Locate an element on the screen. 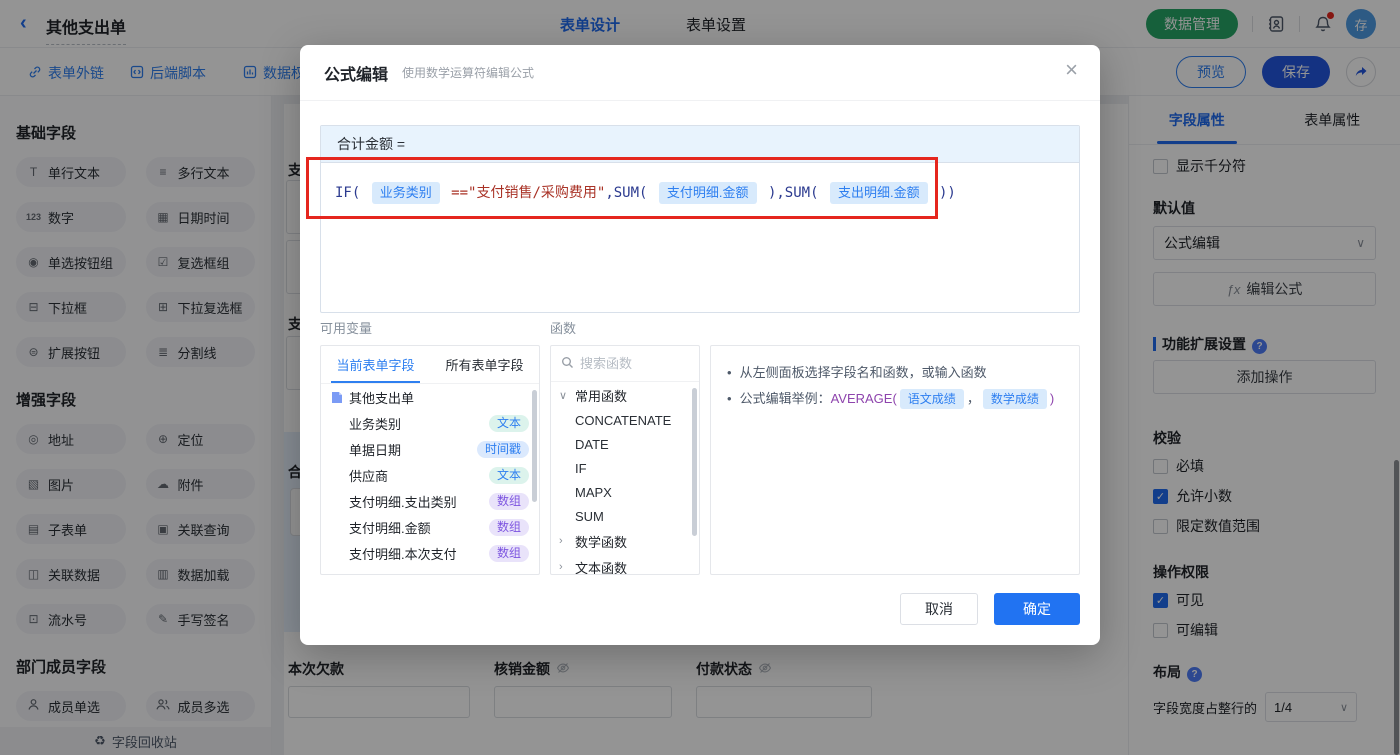 Image resolution: width=1400 pixels, height=755 pixels. modal-subtitle: 使用数学运算符编辑公式 is located at coordinates (468, 73).